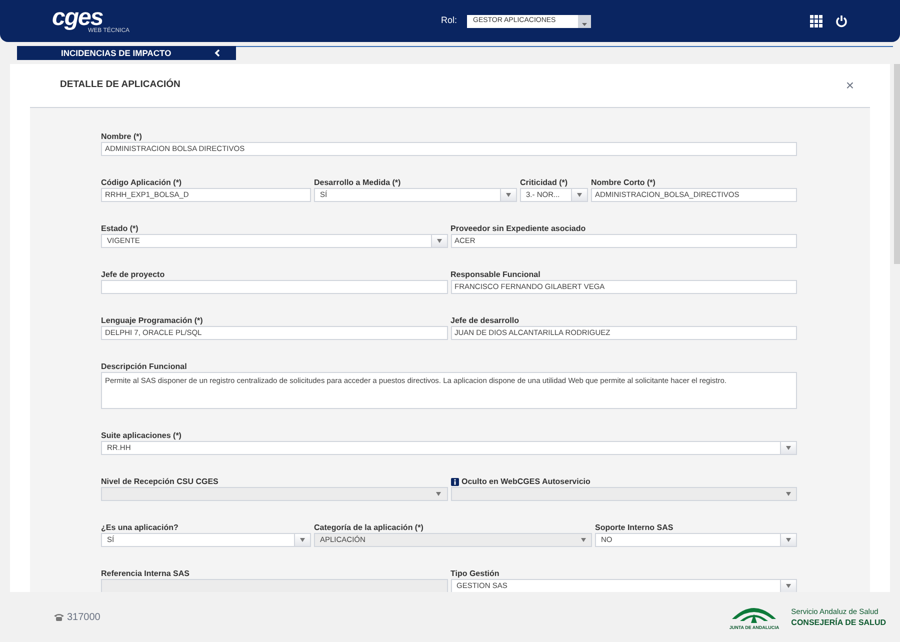  I want to click on field-label: ¿Es una aplicación?, so click(139, 528).